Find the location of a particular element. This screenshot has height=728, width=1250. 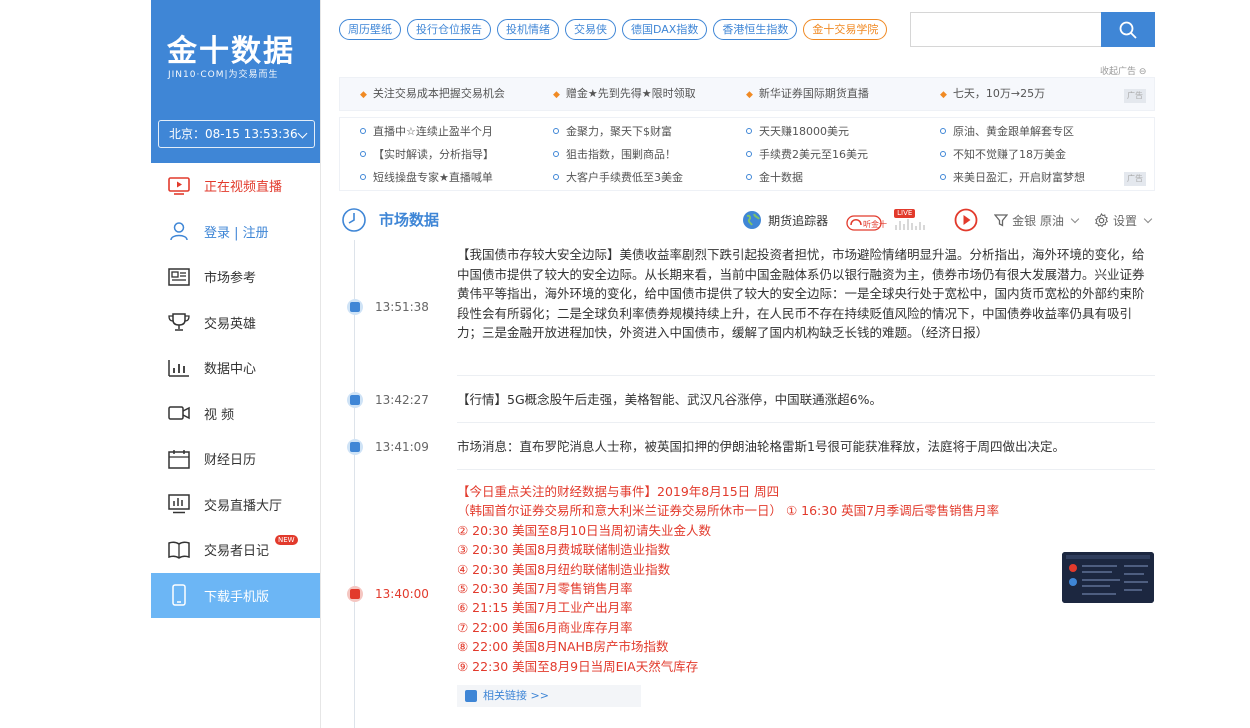

news-time: 13:51:38 is located at coordinates (402, 307).